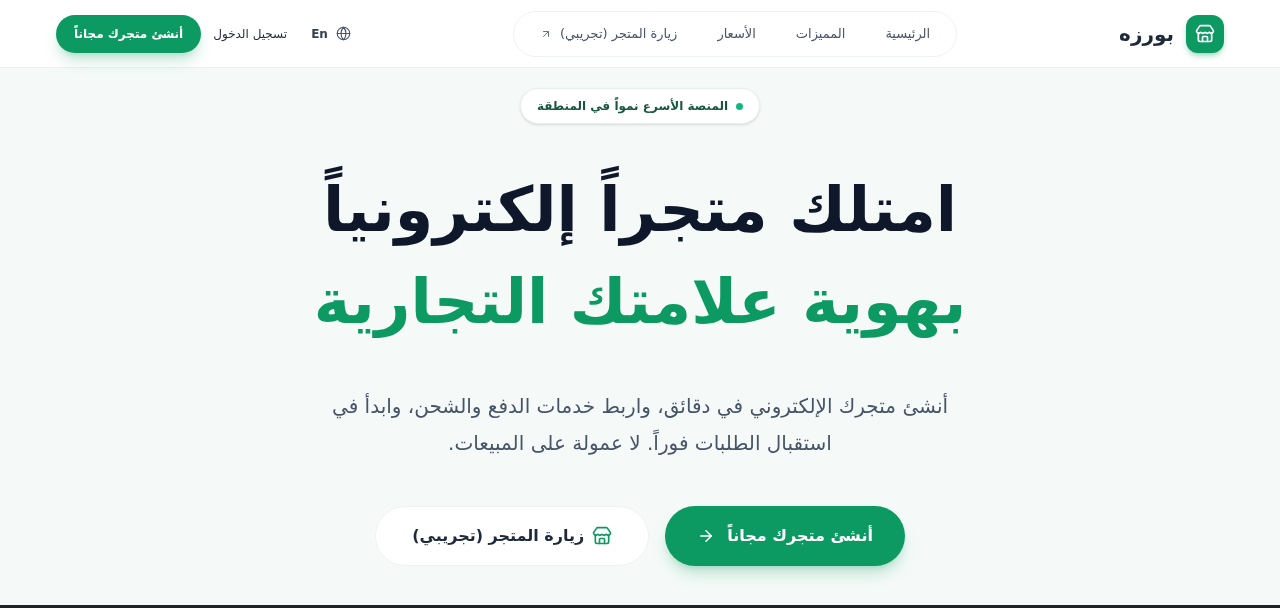  Describe the element at coordinates (820, 33) in the screenshot. I see `nav-link: المميزات` at that location.